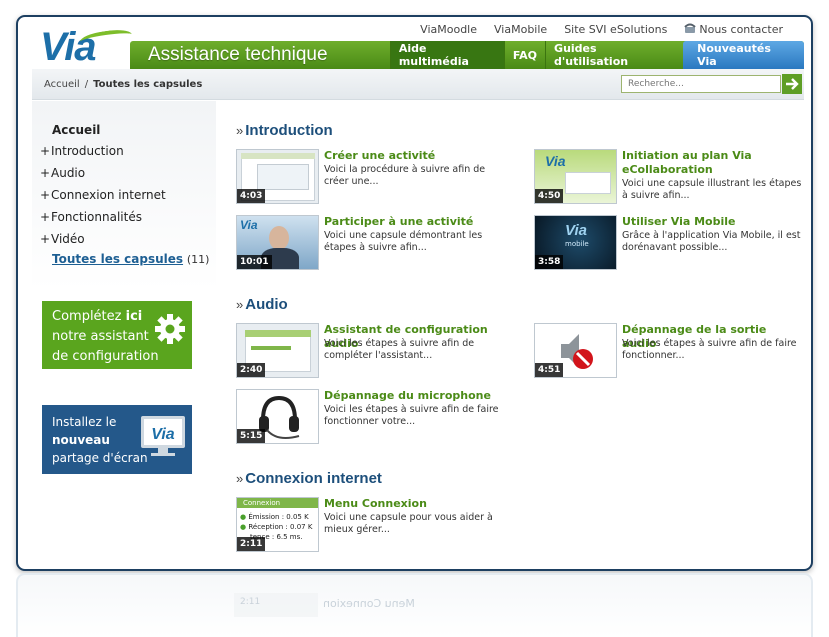  What do you see at coordinates (198, 259) in the screenshot?
I see `all-capsules-count: (11)` at bounding box center [198, 259].